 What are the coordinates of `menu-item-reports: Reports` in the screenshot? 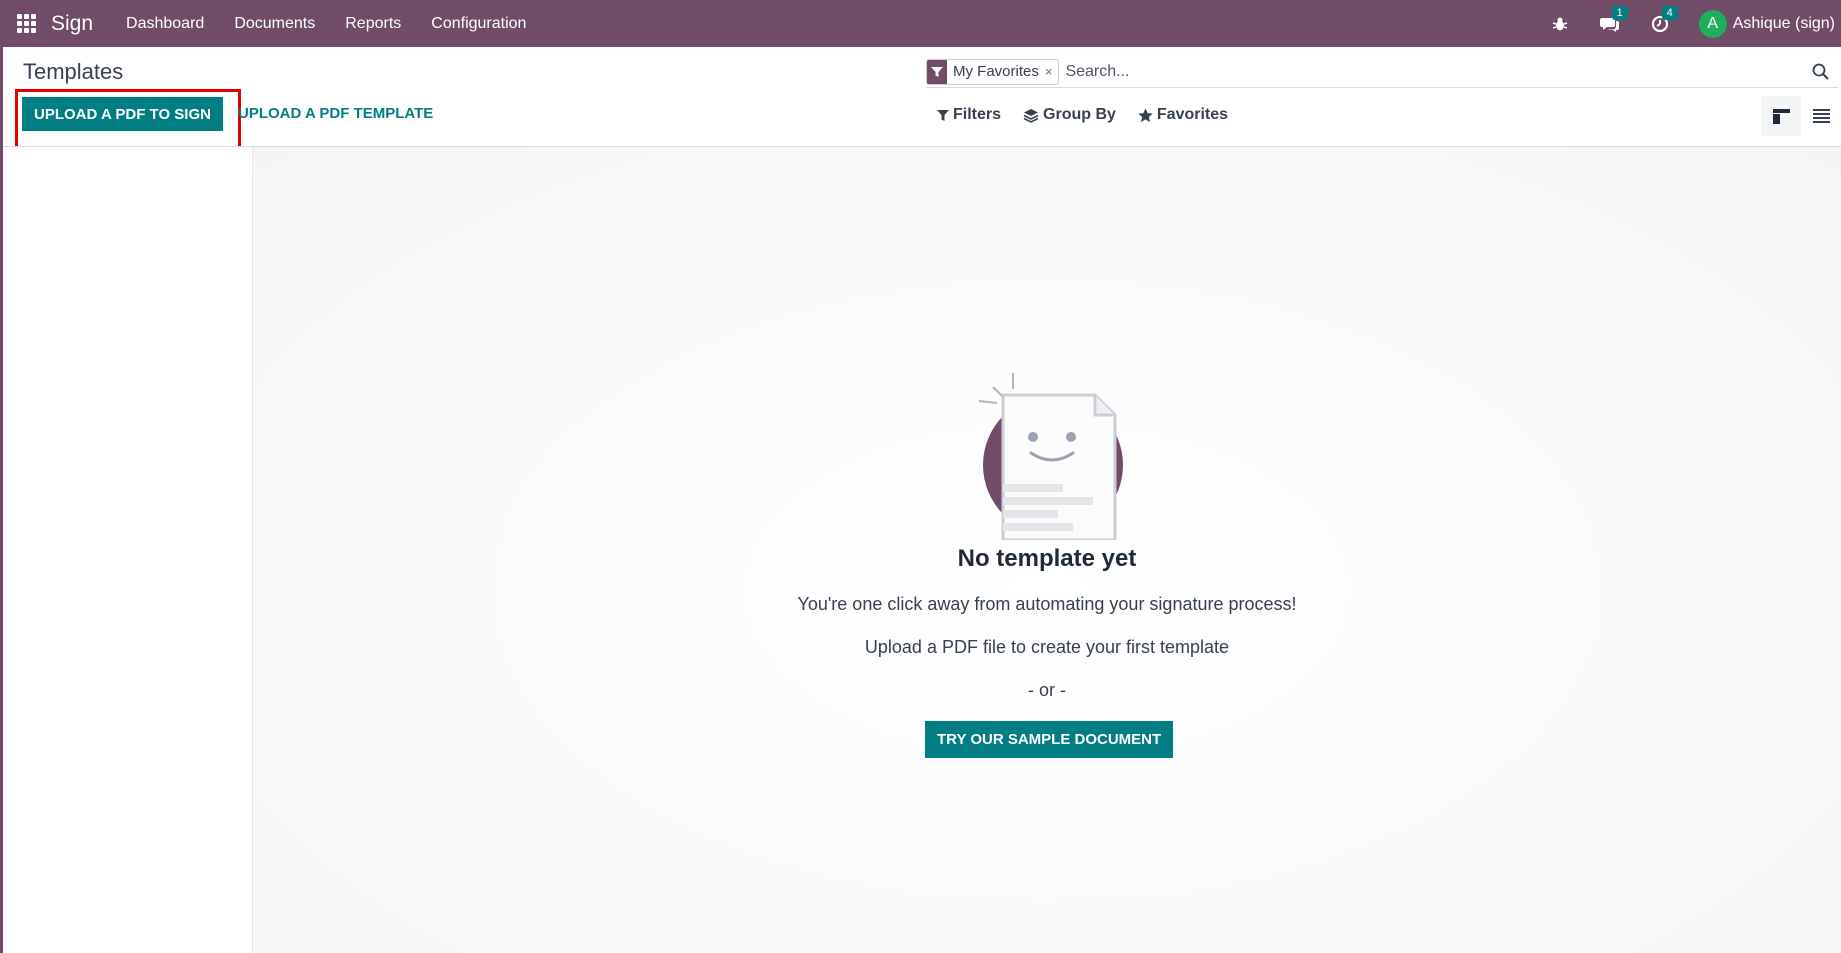 It's located at (373, 23).